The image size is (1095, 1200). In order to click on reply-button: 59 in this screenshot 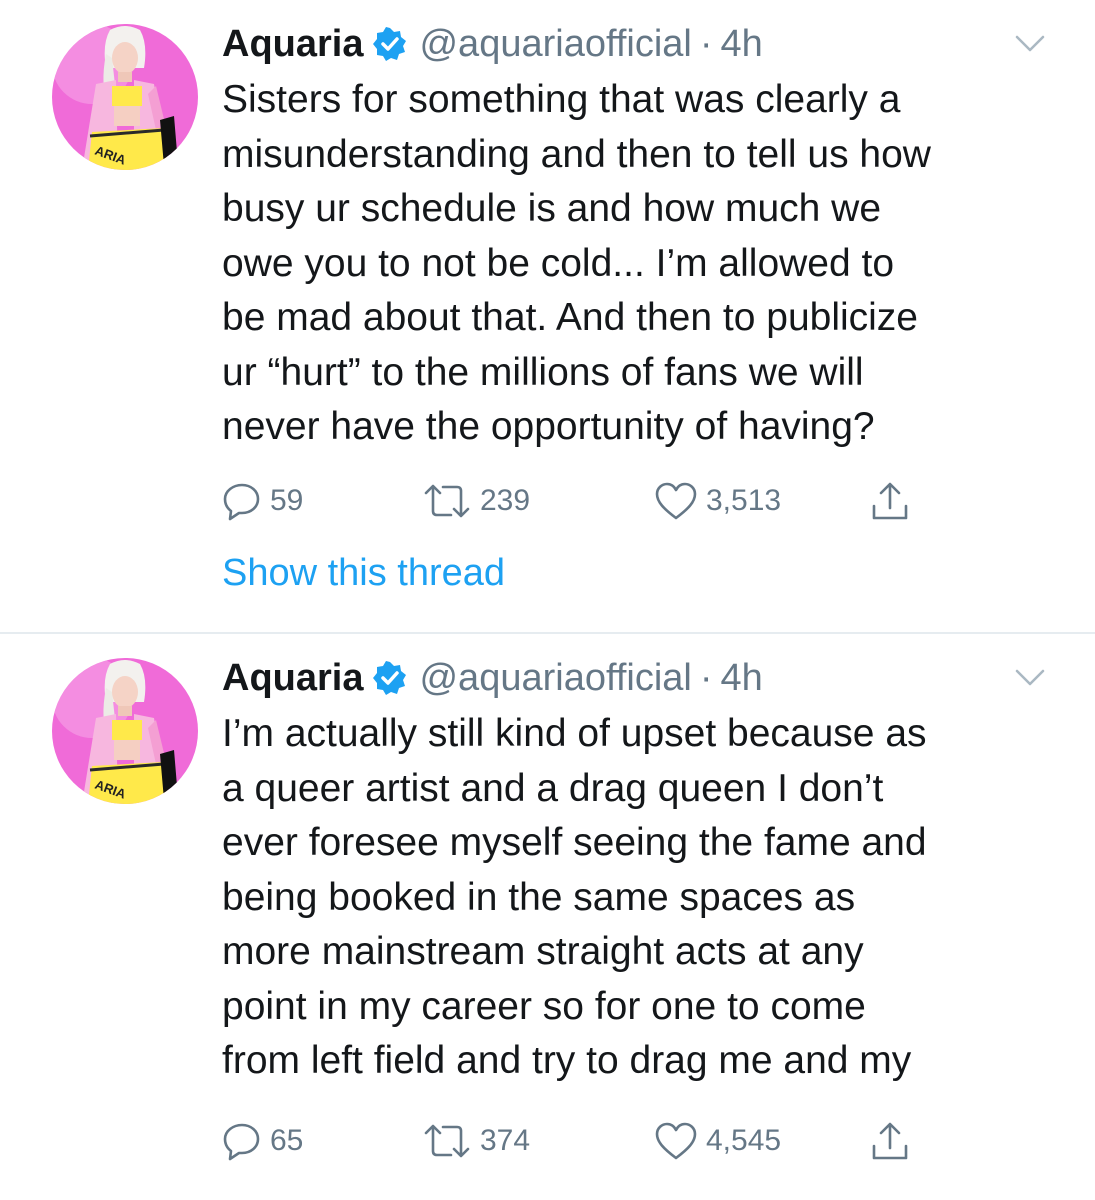, I will do `click(262, 501)`.